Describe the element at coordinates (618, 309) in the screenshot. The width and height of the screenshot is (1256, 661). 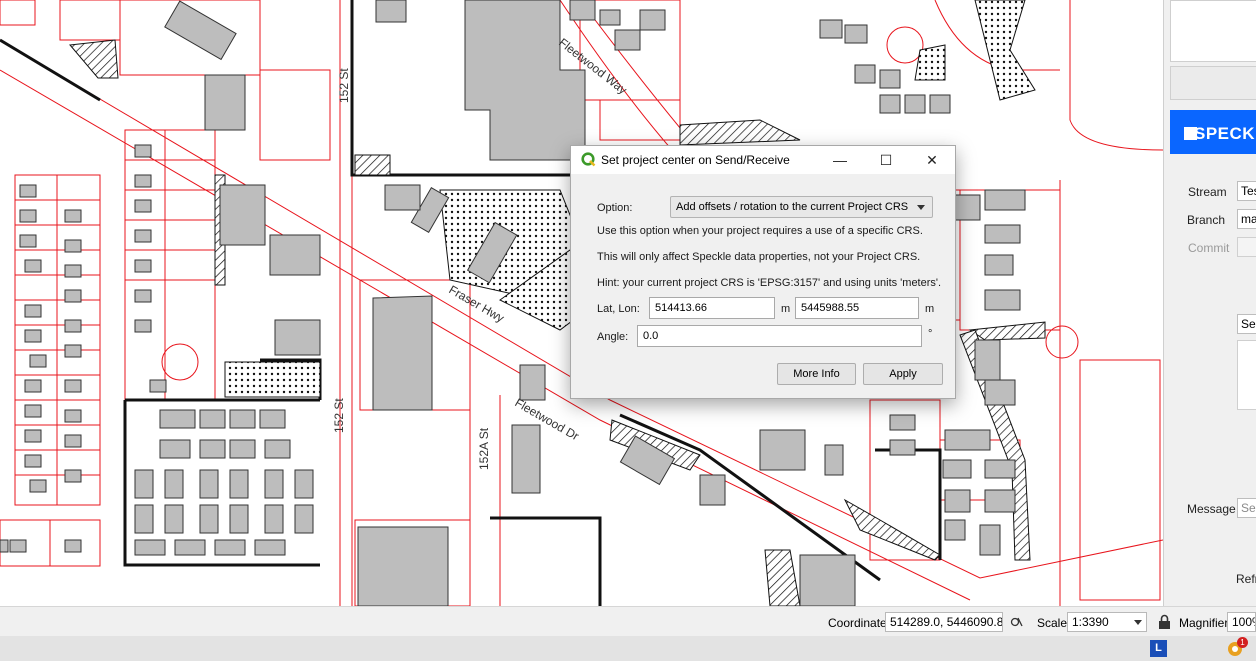
I see `latlon-label: Lat, Lon:` at that location.